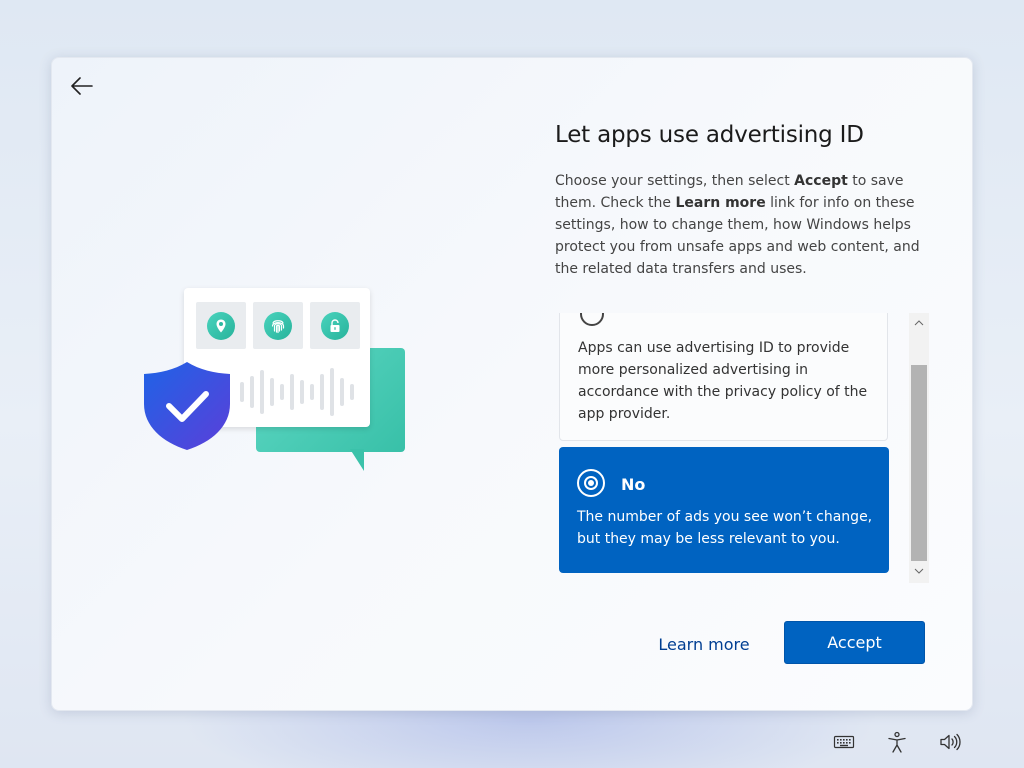 The width and height of the screenshot is (1024, 768). I want to click on scroll-up-button, so click(919, 323).